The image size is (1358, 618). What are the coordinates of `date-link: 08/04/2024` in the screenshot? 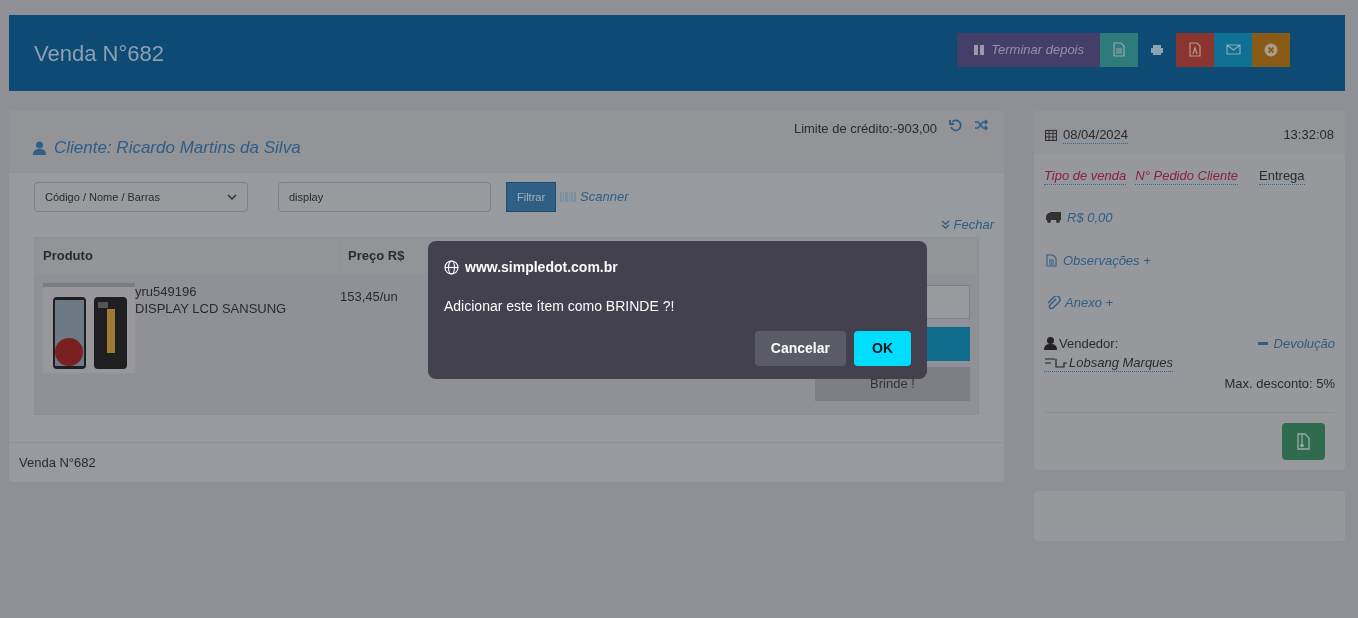 It's located at (1096, 134).